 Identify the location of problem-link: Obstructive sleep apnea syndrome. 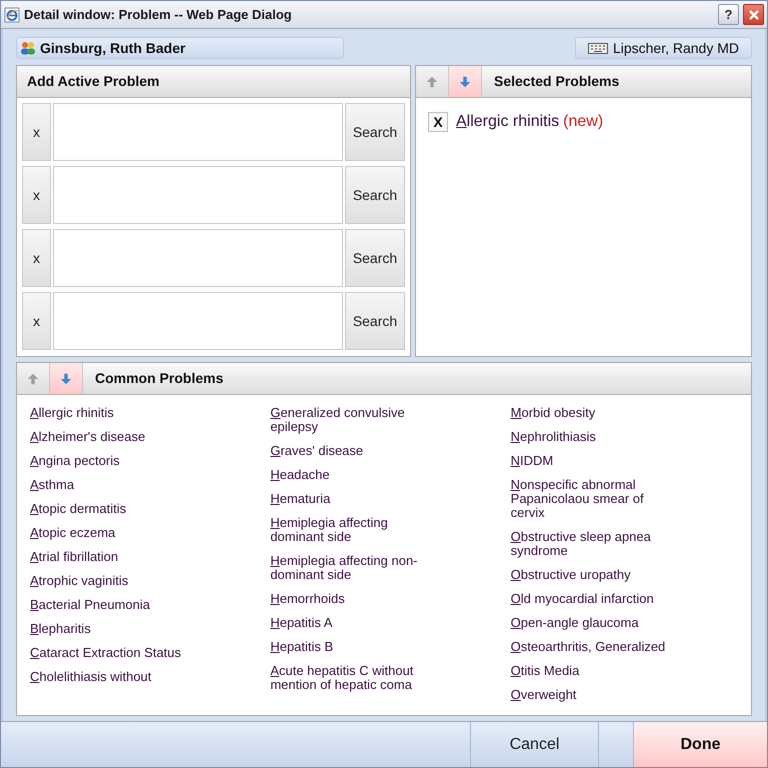
(594, 544).